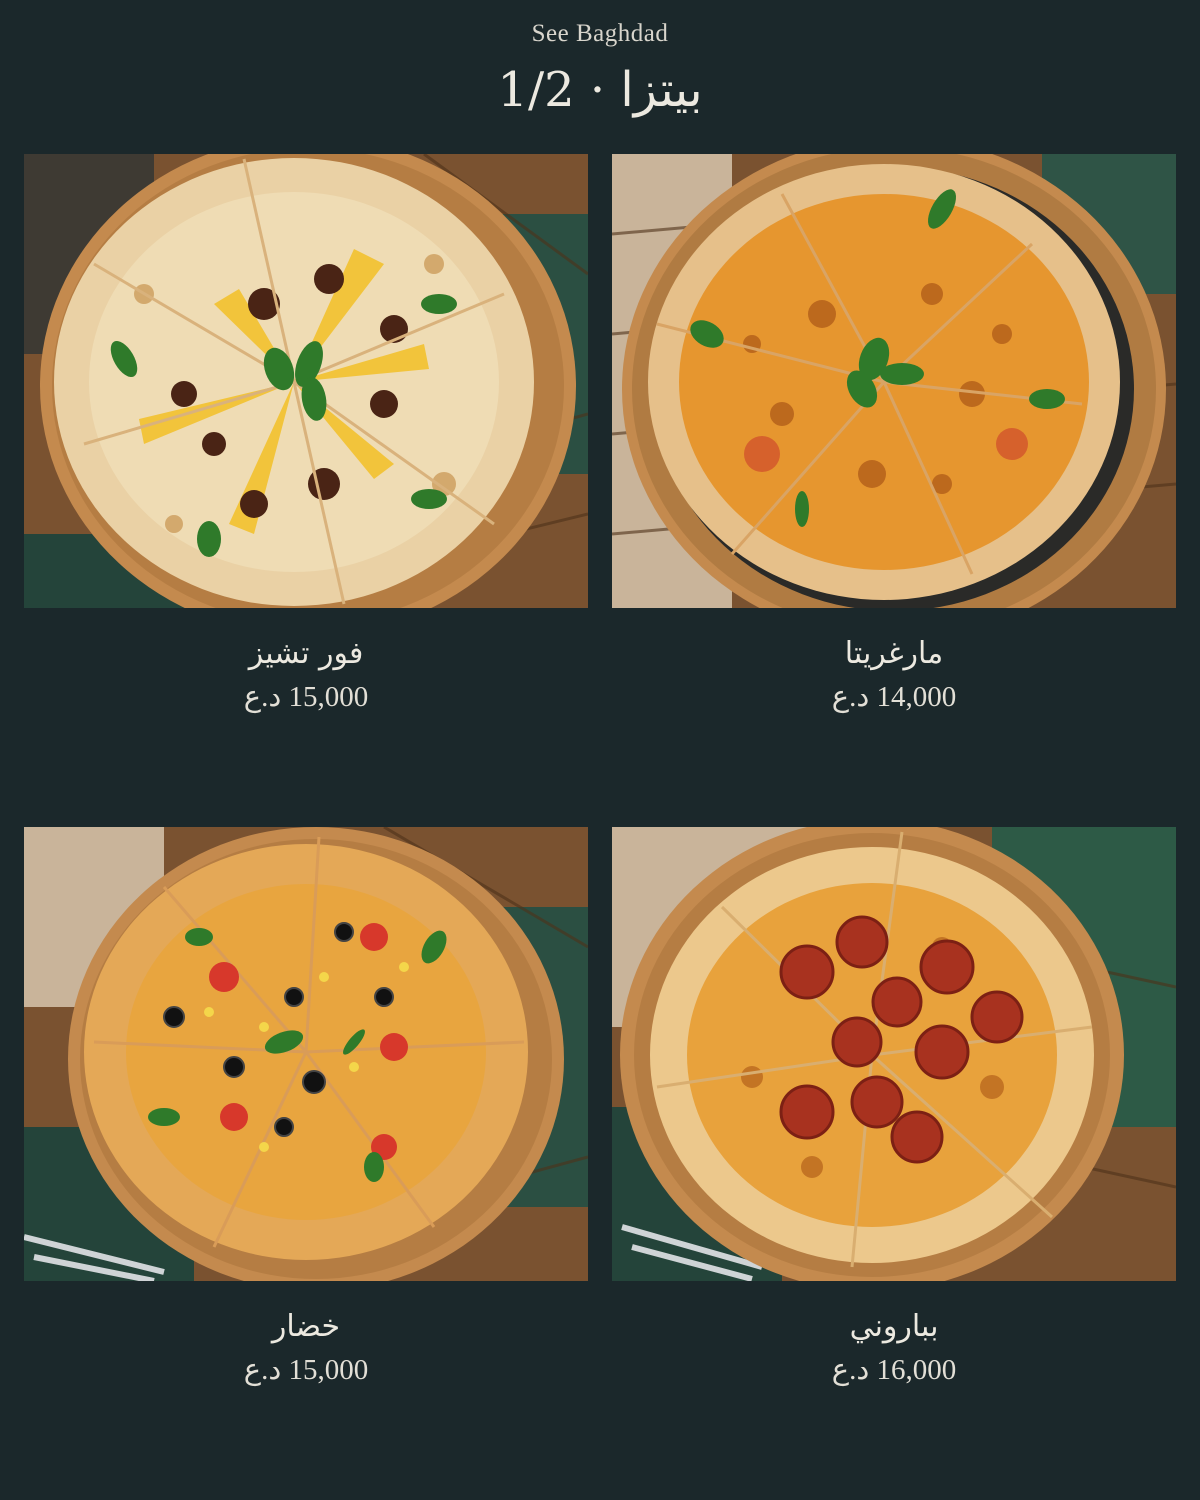  Describe the element at coordinates (894, 1326) in the screenshot. I see `item-name: بباروني` at that location.